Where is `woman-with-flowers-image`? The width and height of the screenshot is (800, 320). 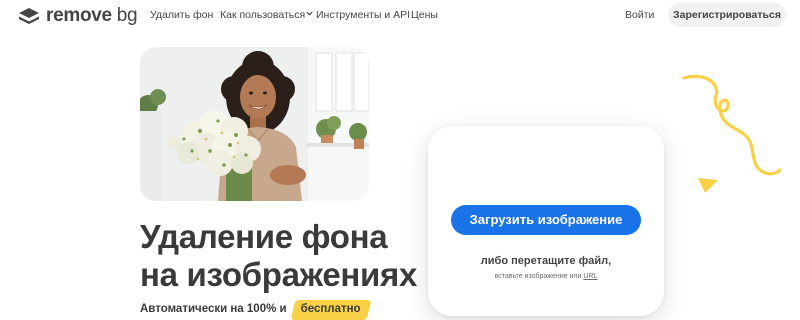
woman-with-flowers-image is located at coordinates (254, 124).